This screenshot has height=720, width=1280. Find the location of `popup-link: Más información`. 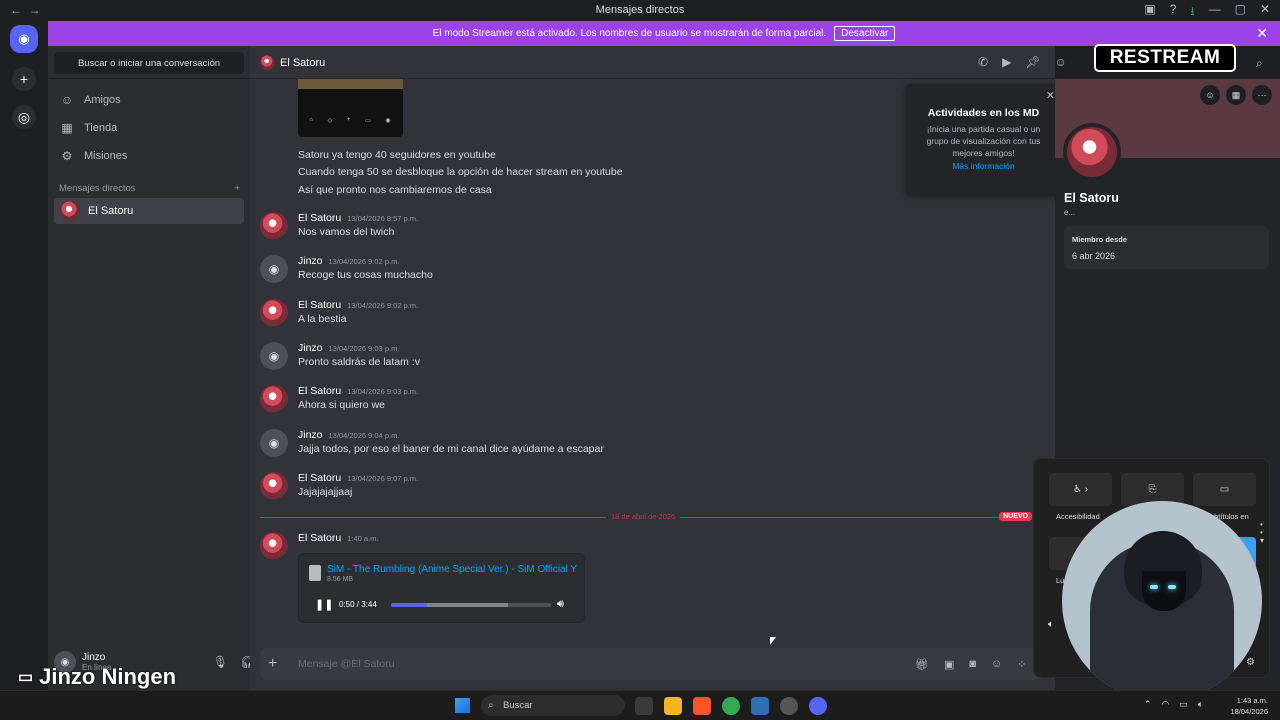

popup-link: Más información is located at coordinates (983, 166).